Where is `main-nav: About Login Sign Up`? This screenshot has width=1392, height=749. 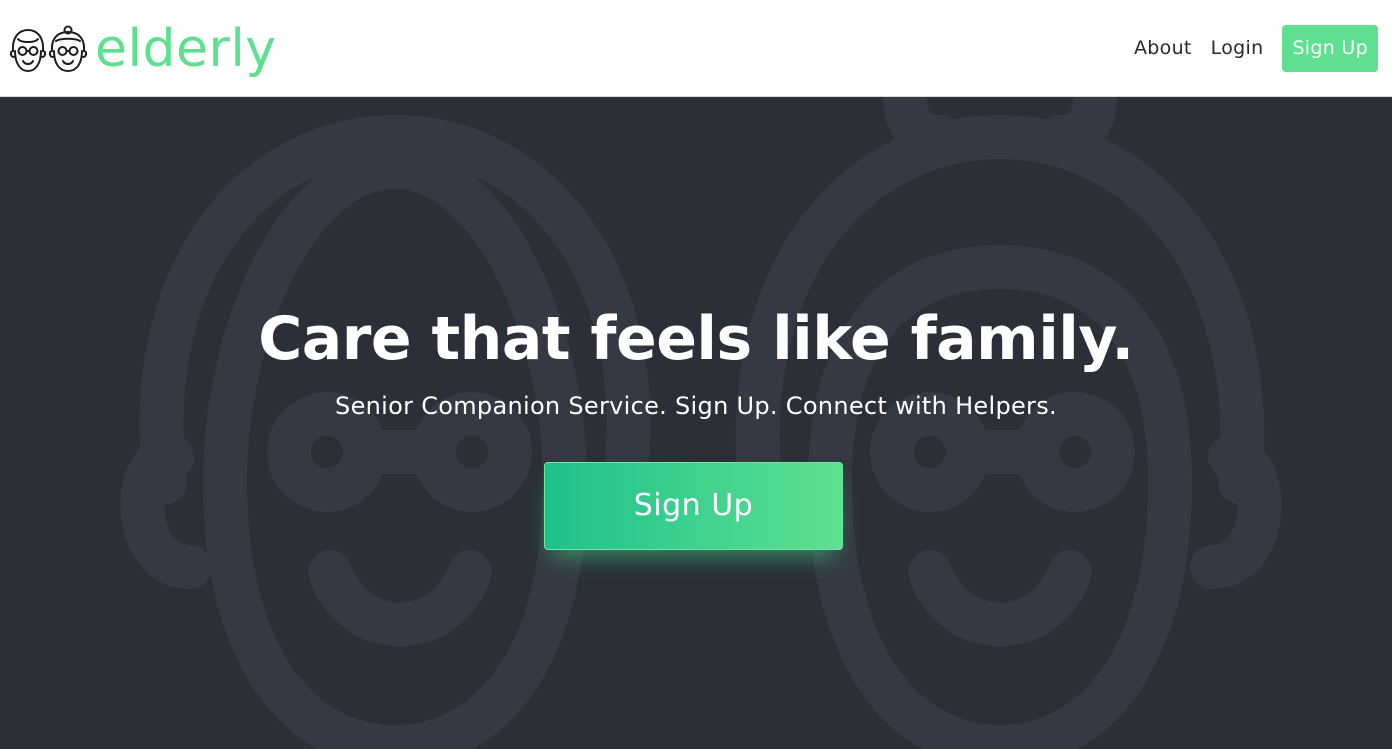 main-nav: About Login Sign Up is located at coordinates (1256, 48).